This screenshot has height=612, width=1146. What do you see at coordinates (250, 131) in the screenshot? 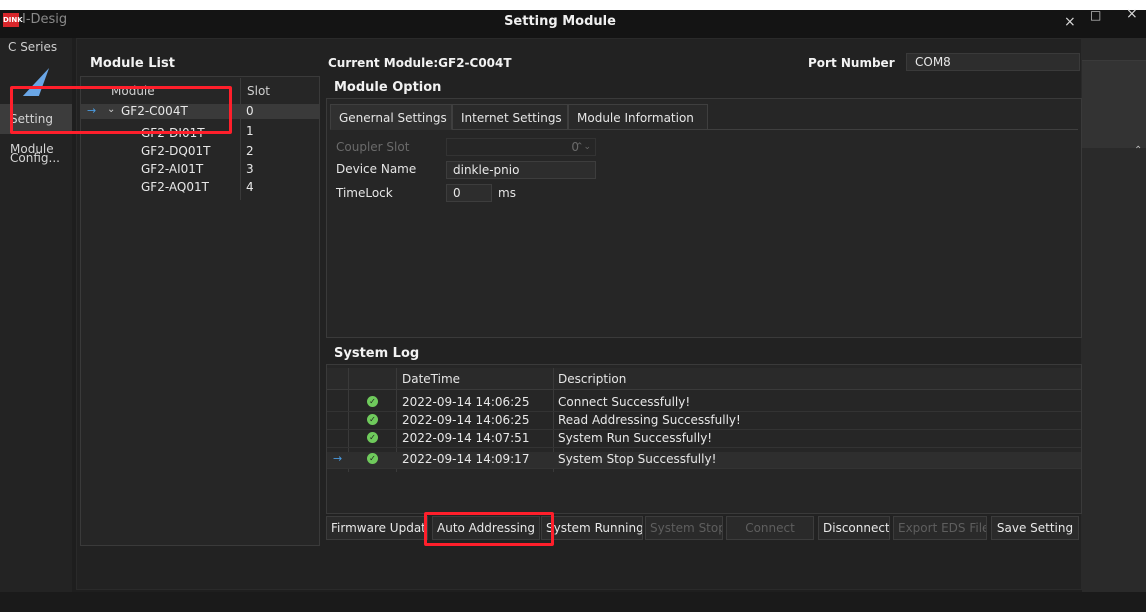
I see `module-slot: 1` at bounding box center [250, 131].